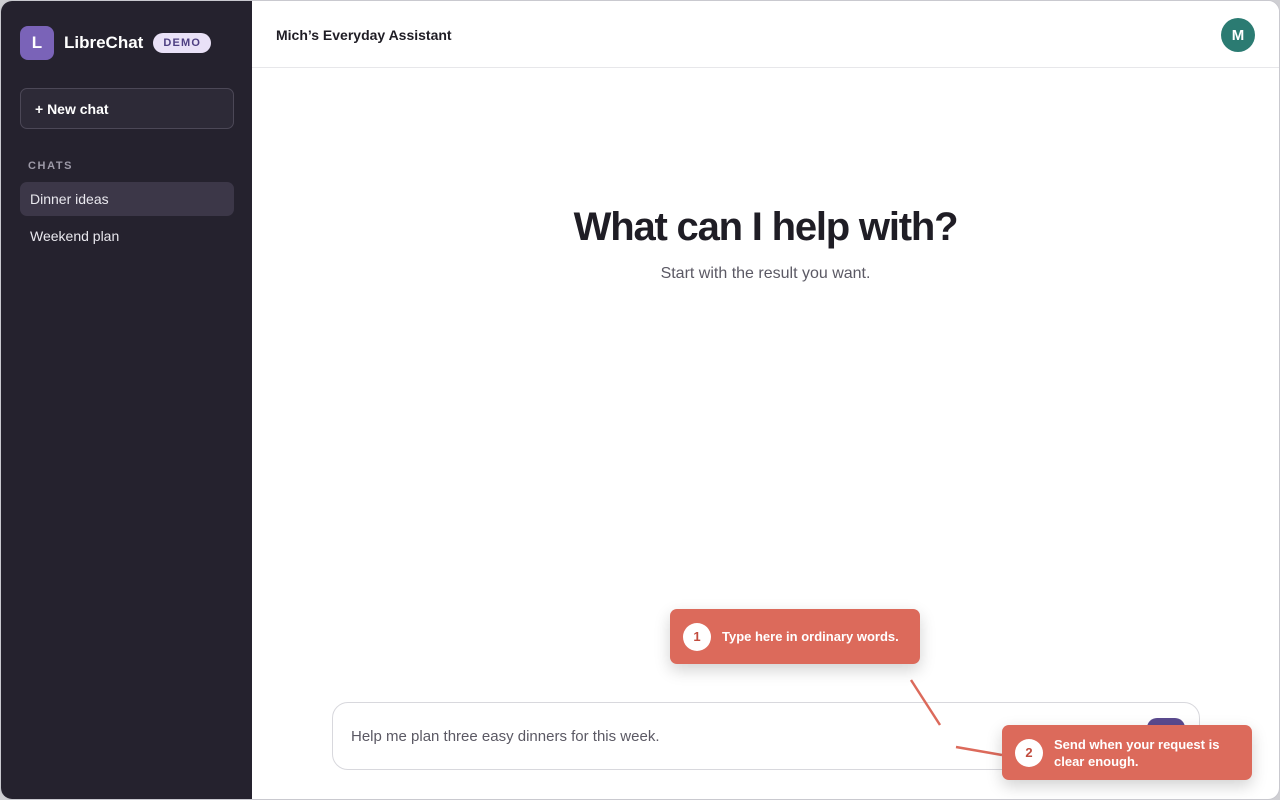 Image resolution: width=1280 pixels, height=800 pixels. What do you see at coordinates (810, 636) in the screenshot?
I see `callout-text: Type here in ordinary words.` at bounding box center [810, 636].